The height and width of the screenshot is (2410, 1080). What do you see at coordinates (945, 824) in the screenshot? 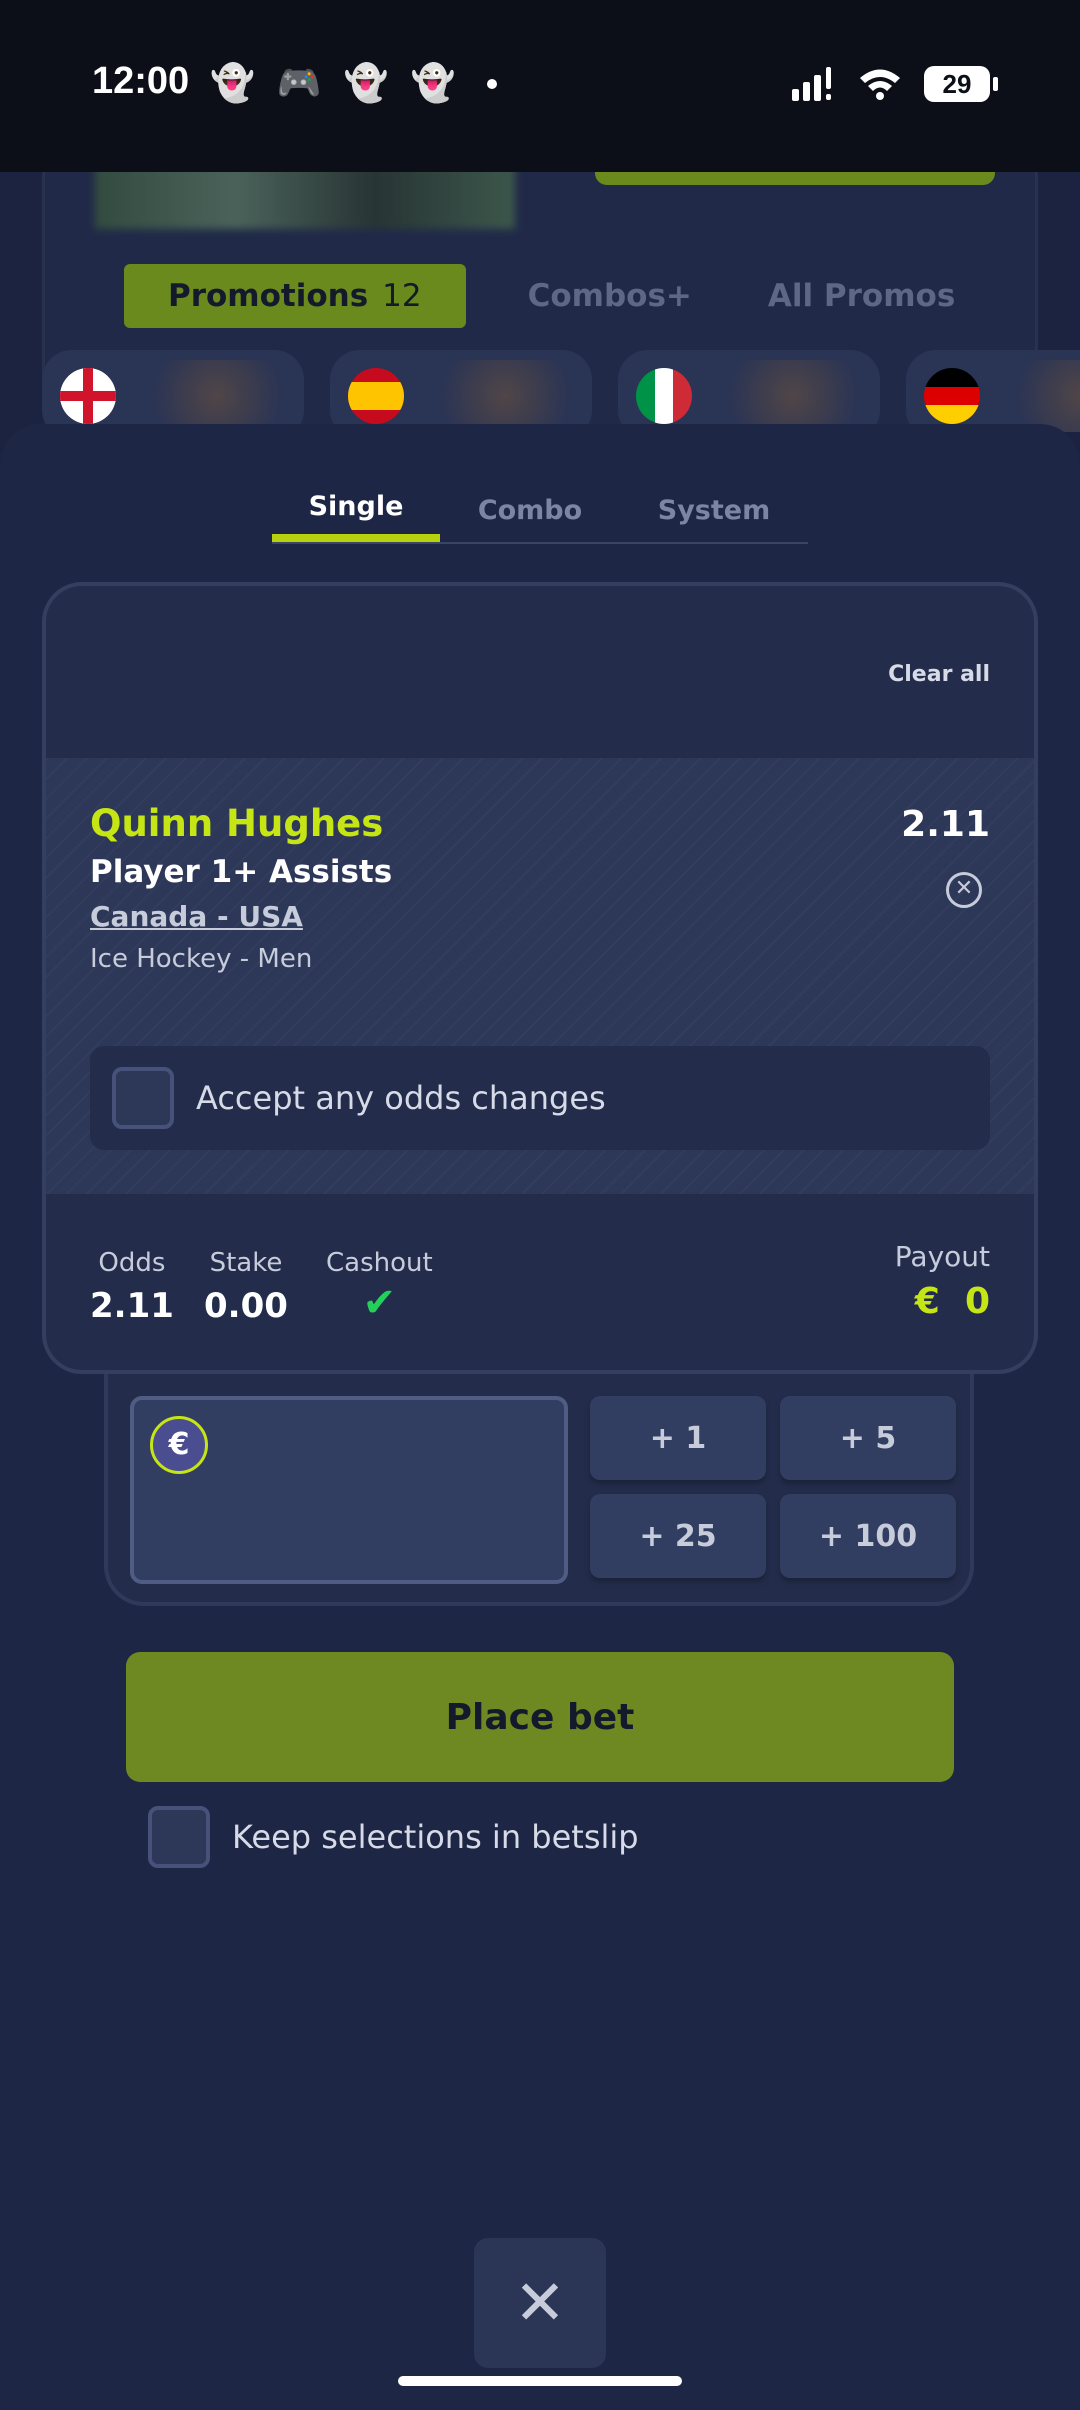
I see `selection-odds: 2.11` at bounding box center [945, 824].